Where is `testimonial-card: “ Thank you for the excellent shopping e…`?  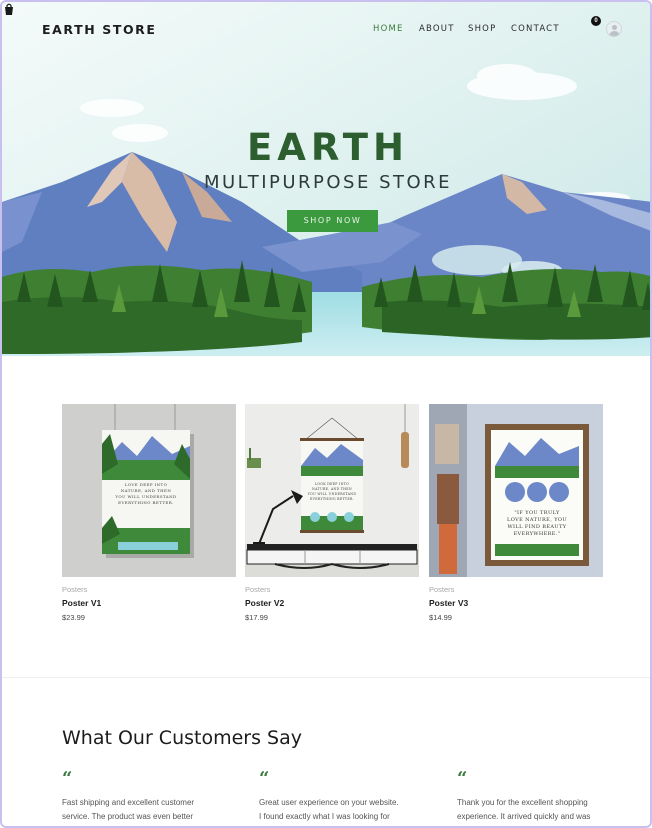 testimonial-card: “ Thank you for the excellent shopping e… is located at coordinates (542, 796).